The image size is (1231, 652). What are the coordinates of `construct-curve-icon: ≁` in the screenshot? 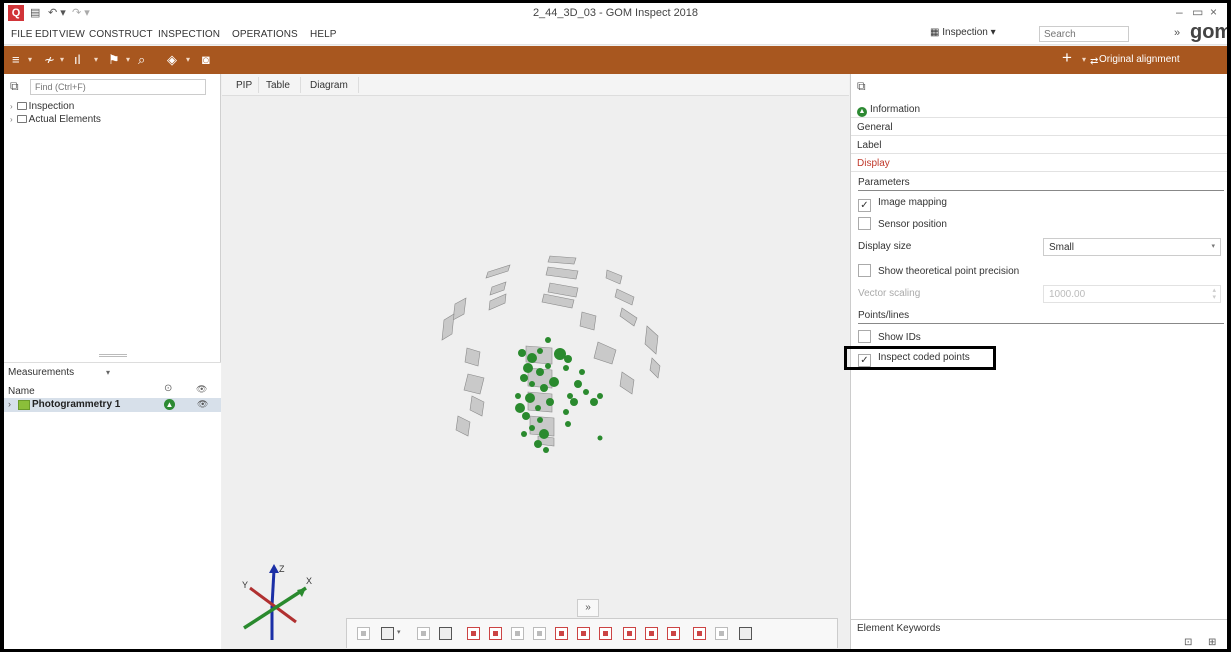 It's located at (49, 60).